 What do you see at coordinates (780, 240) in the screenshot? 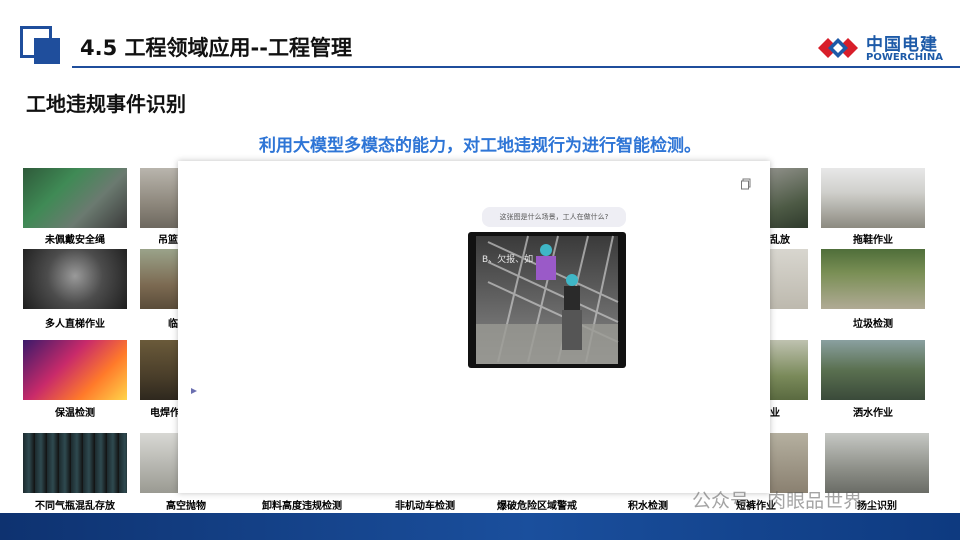
I see `tile-caption: 乱放` at bounding box center [780, 240].